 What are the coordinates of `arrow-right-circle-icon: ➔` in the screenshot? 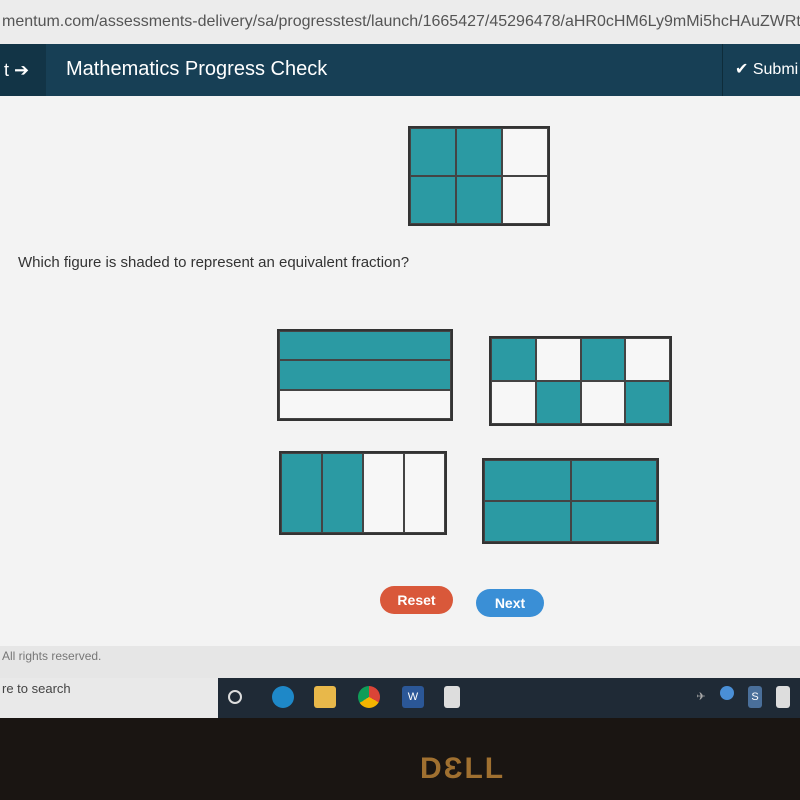 It's located at (22, 70).